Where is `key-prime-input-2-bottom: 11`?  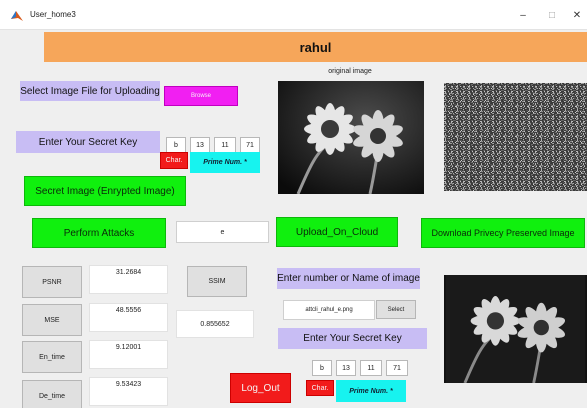
key-prime-input-2-bottom: 11 is located at coordinates (371, 368).